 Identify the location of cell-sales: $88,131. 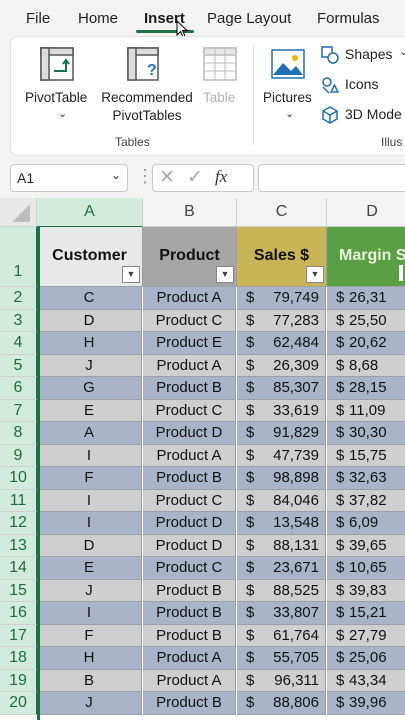
(281, 545).